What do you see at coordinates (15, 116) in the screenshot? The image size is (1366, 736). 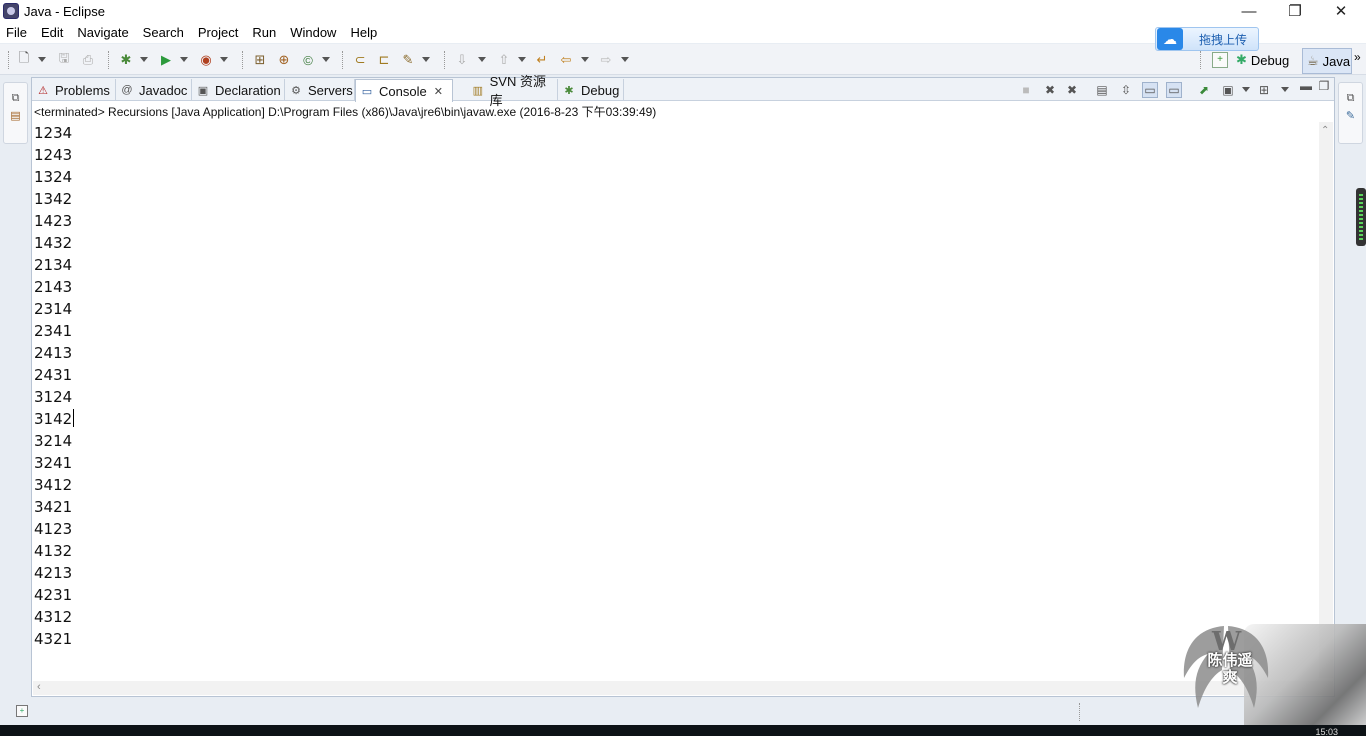 I see `package-explorer-icon: ▤` at bounding box center [15, 116].